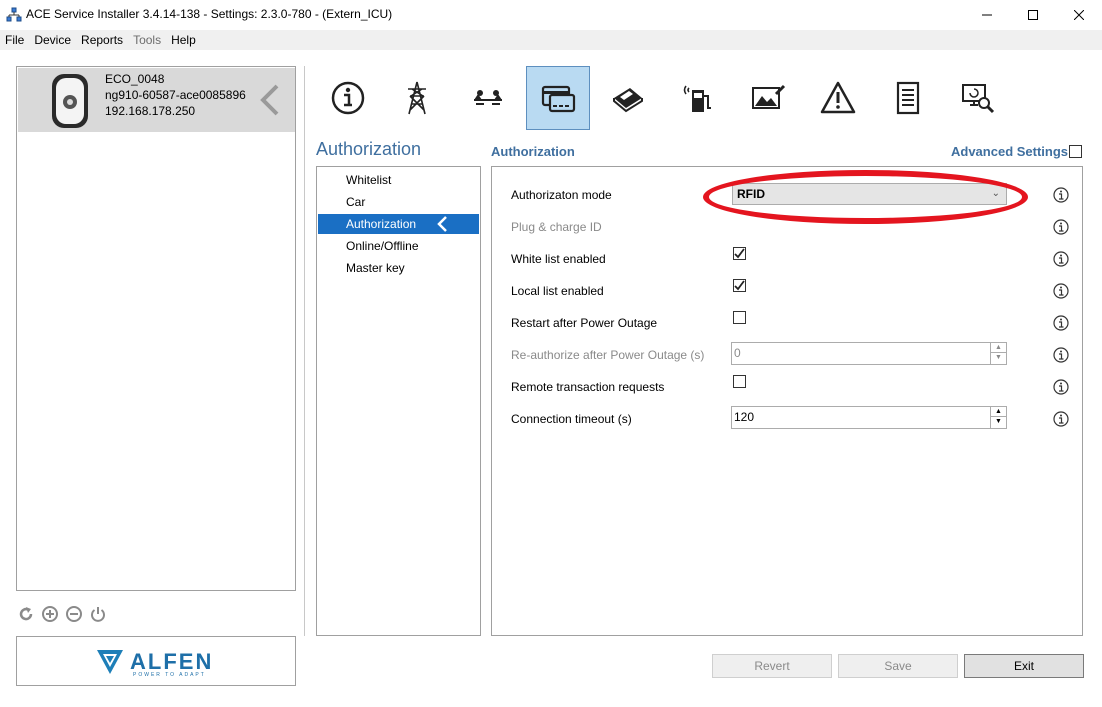  What do you see at coordinates (768, 98) in the screenshot?
I see `tab-display` at bounding box center [768, 98].